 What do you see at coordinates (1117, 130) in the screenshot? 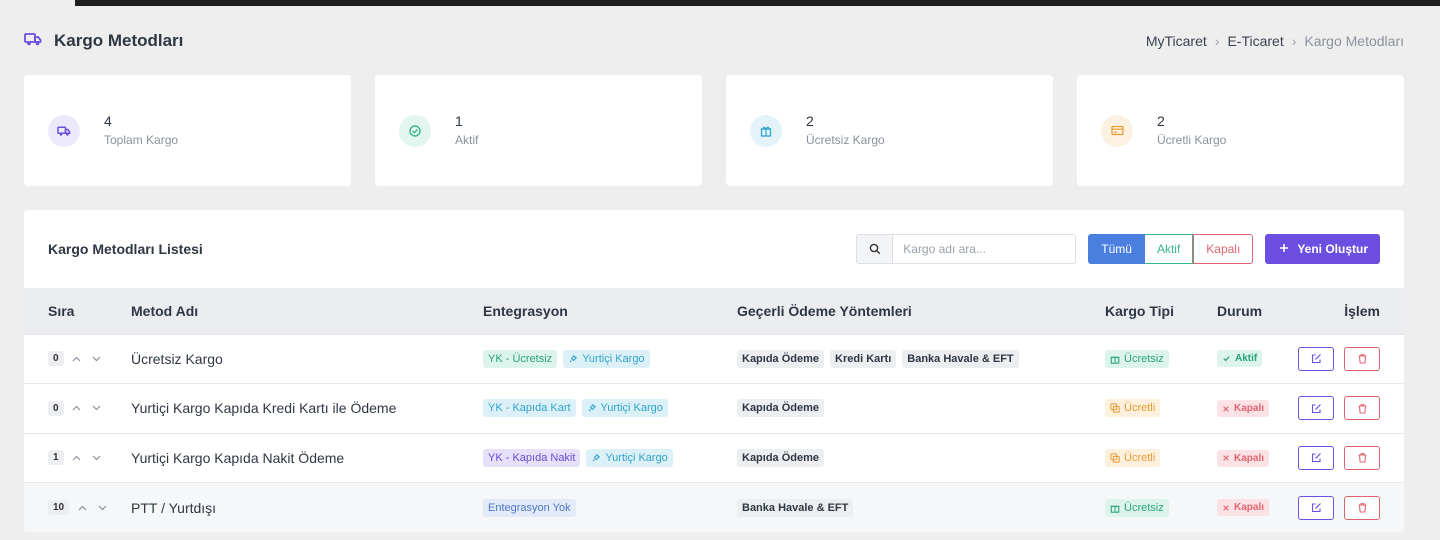
I see `card-icon` at bounding box center [1117, 130].